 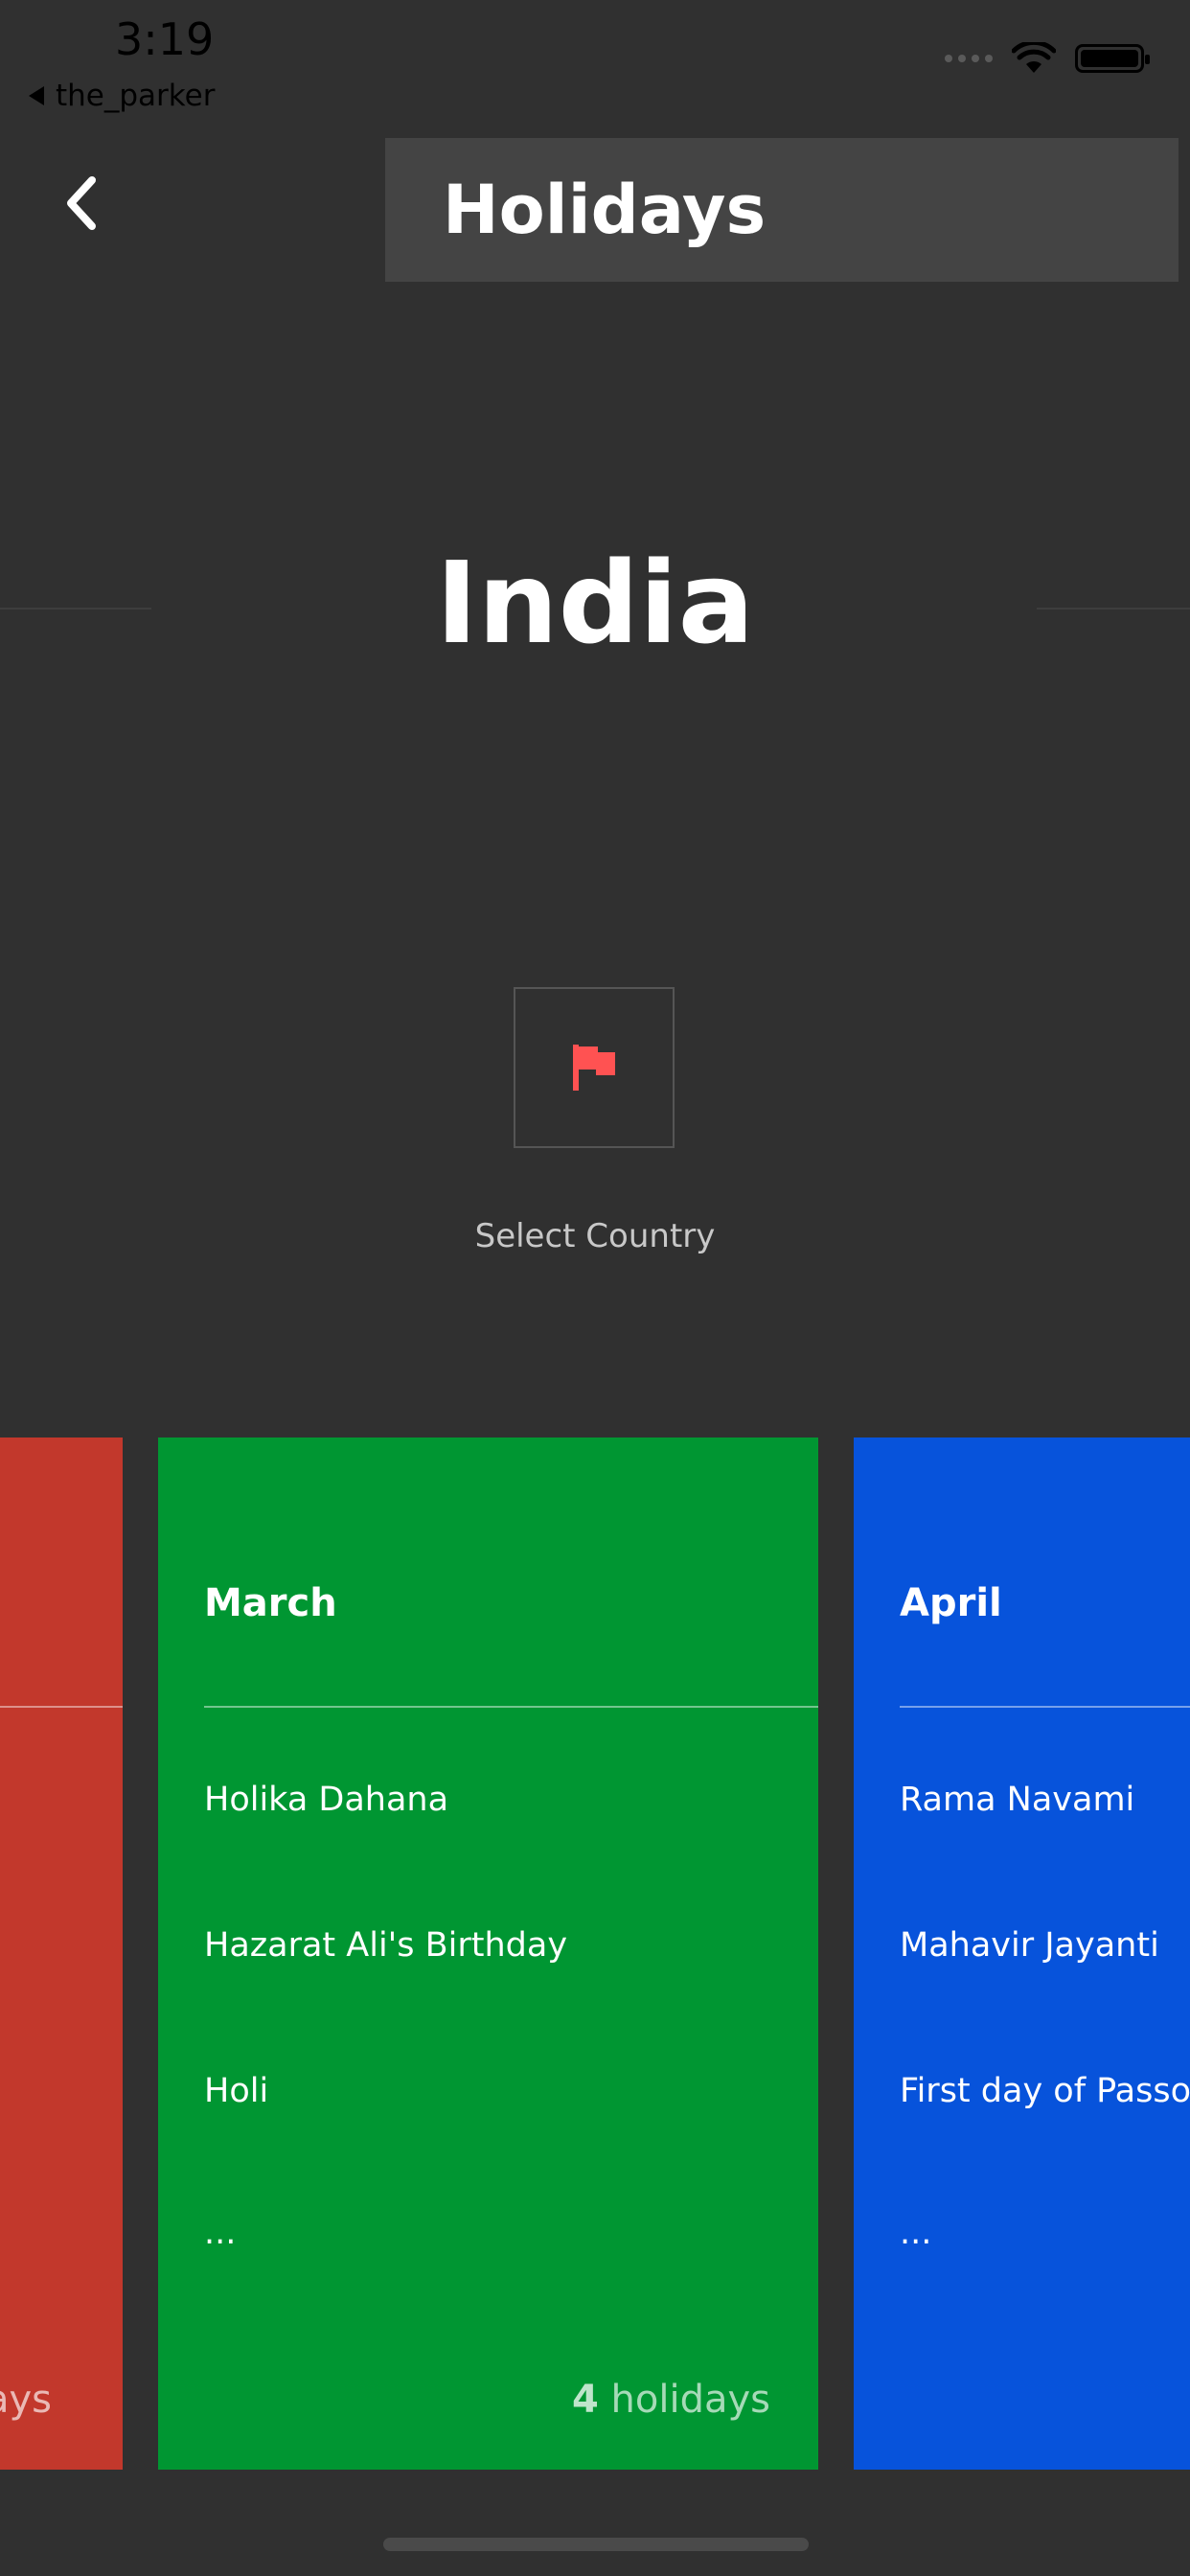 What do you see at coordinates (782, 210) in the screenshot?
I see `header-title-box: Holidays` at bounding box center [782, 210].